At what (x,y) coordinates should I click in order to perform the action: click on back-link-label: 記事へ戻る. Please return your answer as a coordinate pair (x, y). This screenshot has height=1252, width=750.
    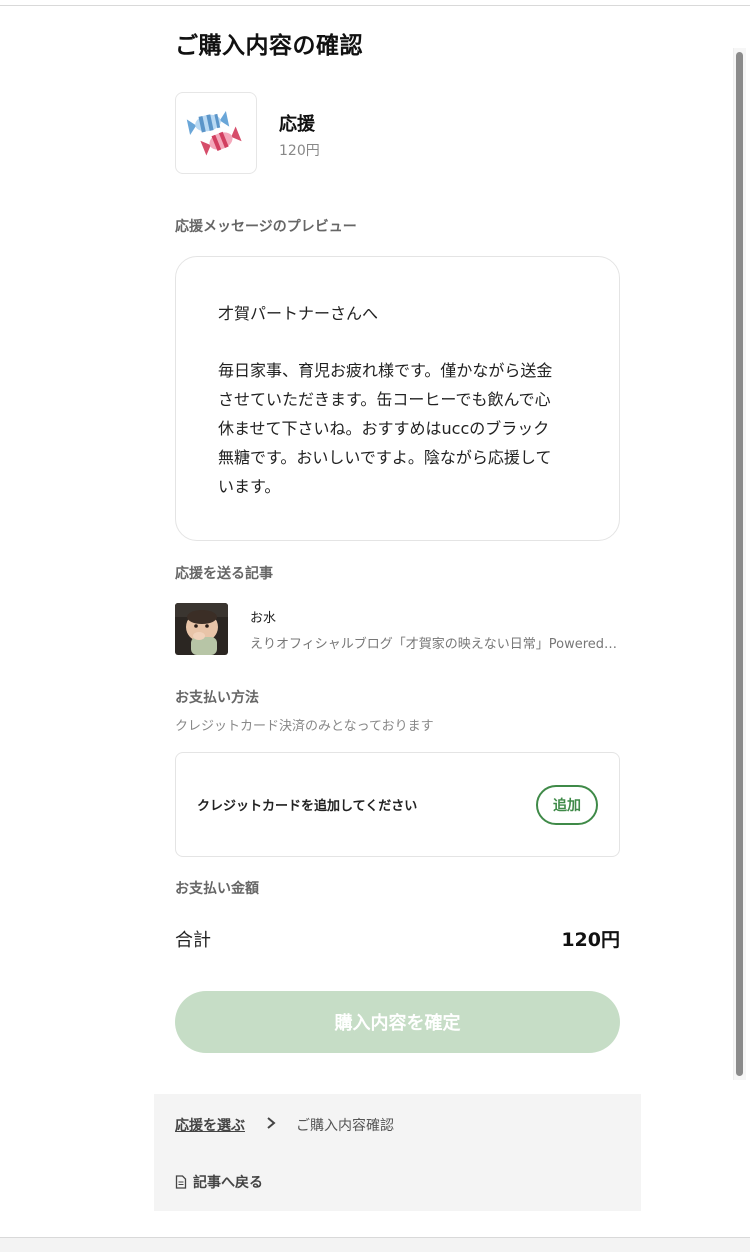
    Looking at the image, I should click on (228, 1183).